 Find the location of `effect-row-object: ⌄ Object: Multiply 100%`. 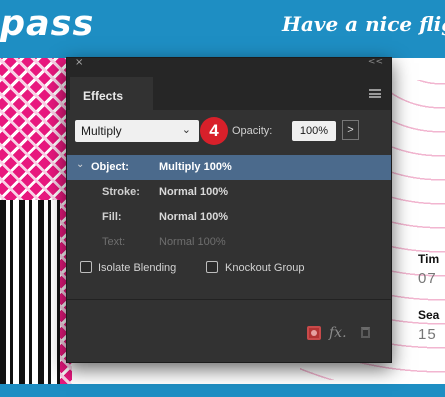

effect-row-object: ⌄ Object: Multiply 100% is located at coordinates (229, 167).